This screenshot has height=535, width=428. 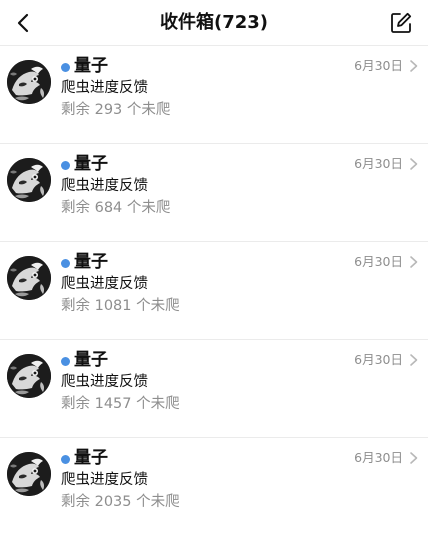 I want to click on message-preview: 剩余 1457 个未爬, so click(x=120, y=404).